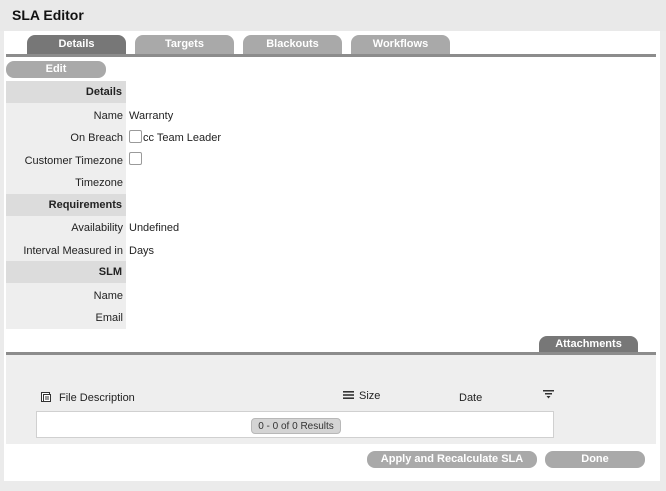 Image resolution: width=666 pixels, height=491 pixels. I want to click on on-breach-option-label: cc Team Leader, so click(182, 138).